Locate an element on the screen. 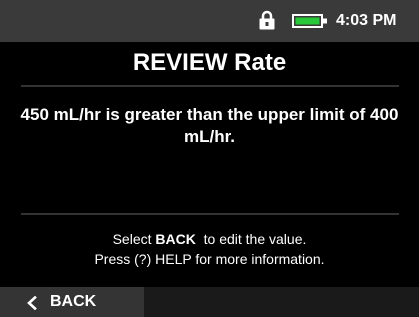 This screenshot has width=419, height=317. back-button: BACK is located at coordinates (72, 302).